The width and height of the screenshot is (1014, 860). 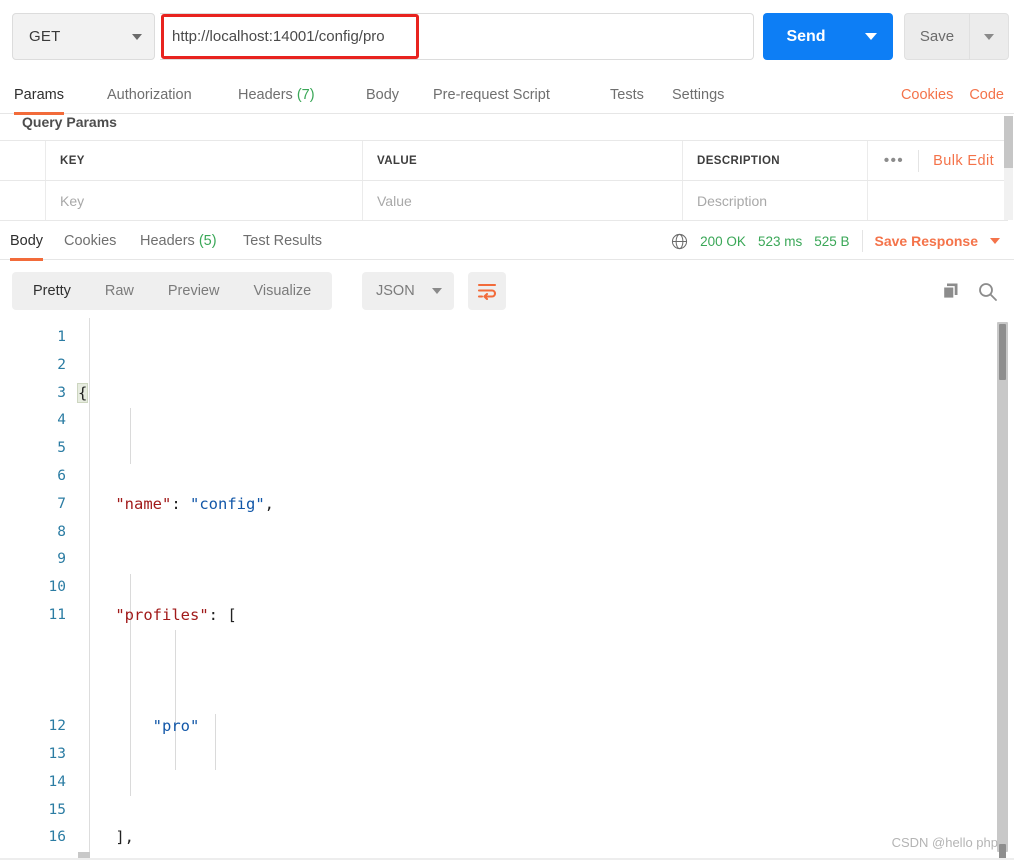 What do you see at coordinates (986, 95) in the screenshot?
I see `code-link: Code` at bounding box center [986, 95].